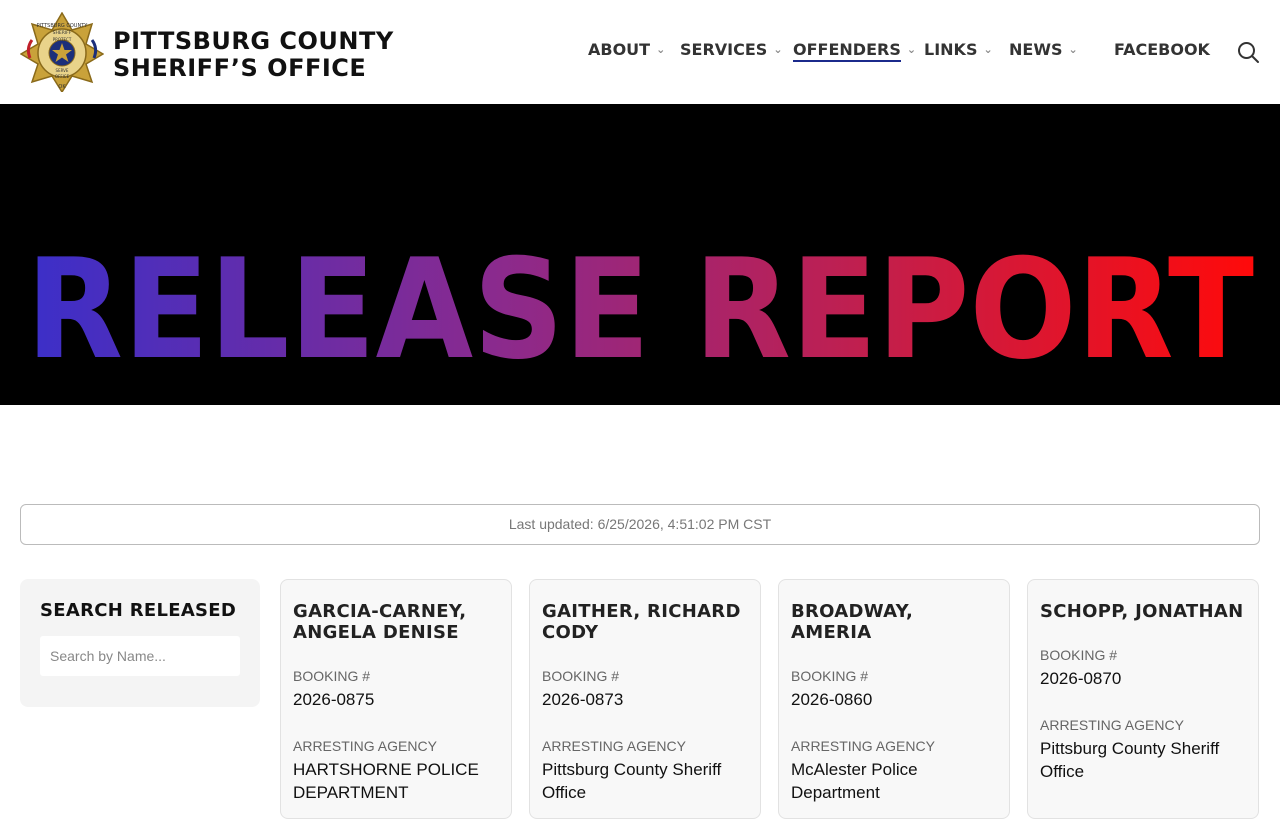  What do you see at coordinates (847, 51) in the screenshot?
I see `nav-label: OFFENDERS` at bounding box center [847, 51].